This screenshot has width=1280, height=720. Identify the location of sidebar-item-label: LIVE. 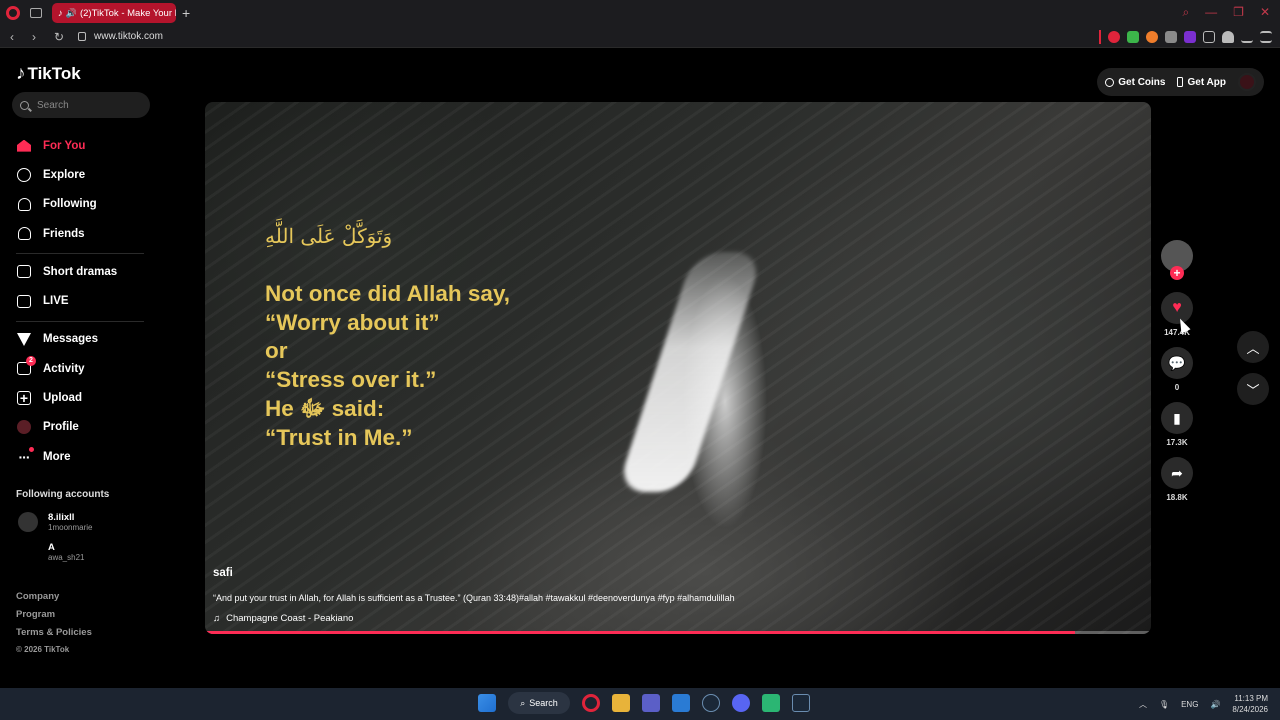
(56, 301).